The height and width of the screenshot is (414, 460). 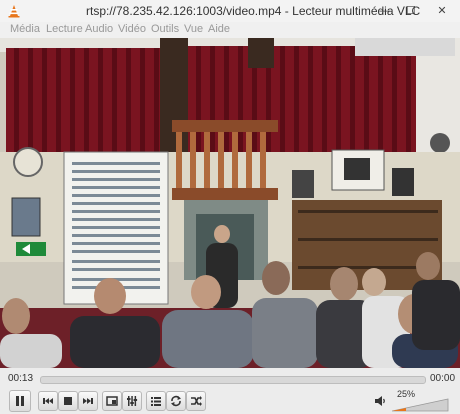 What do you see at coordinates (385, 11) in the screenshot?
I see `minimize-button: —` at bounding box center [385, 11].